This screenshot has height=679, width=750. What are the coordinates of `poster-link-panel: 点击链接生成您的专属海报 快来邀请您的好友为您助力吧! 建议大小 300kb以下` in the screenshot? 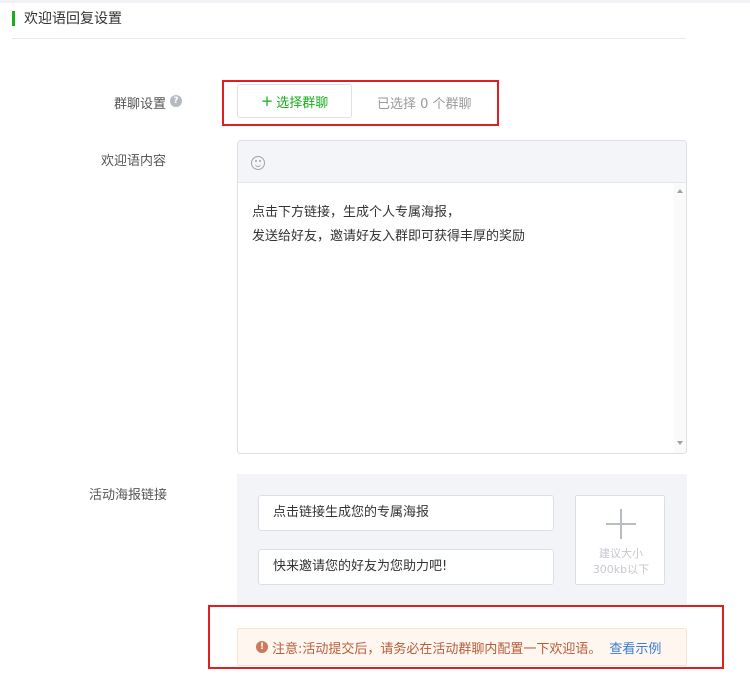 It's located at (462, 539).